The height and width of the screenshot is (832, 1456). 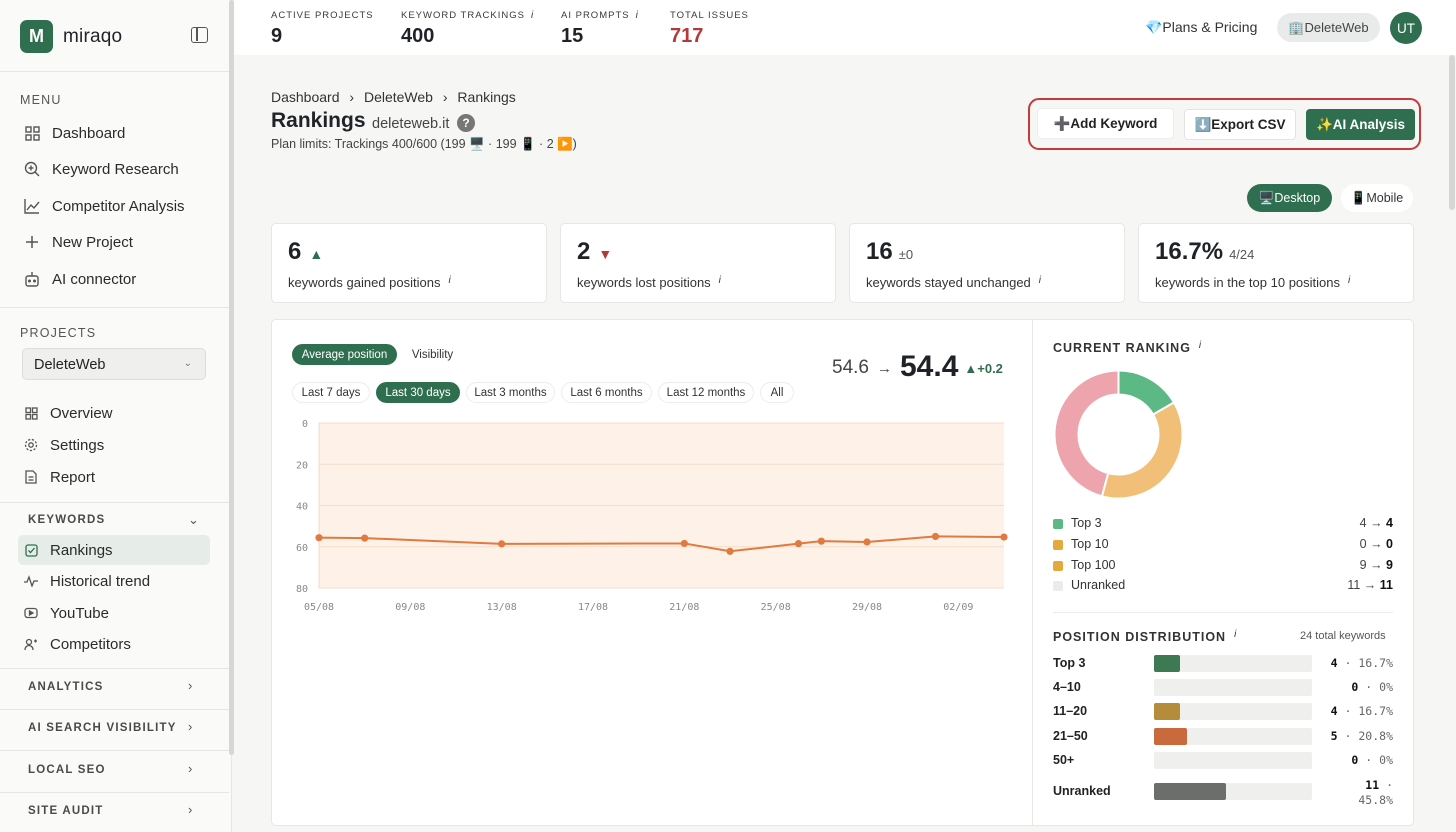 I want to click on ai-analysis-button: ✨AI Analysis, so click(x=1360, y=124).